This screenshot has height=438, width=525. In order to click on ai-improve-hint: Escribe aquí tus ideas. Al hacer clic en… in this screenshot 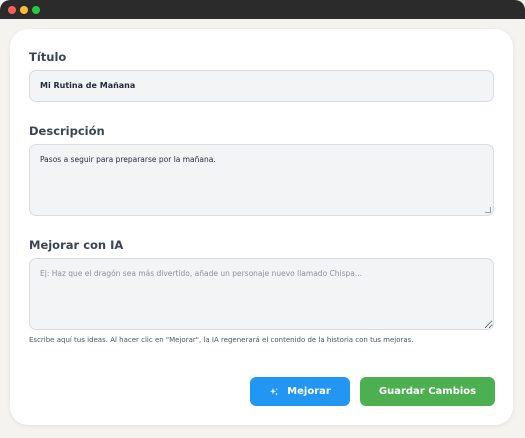, I will do `click(221, 340)`.